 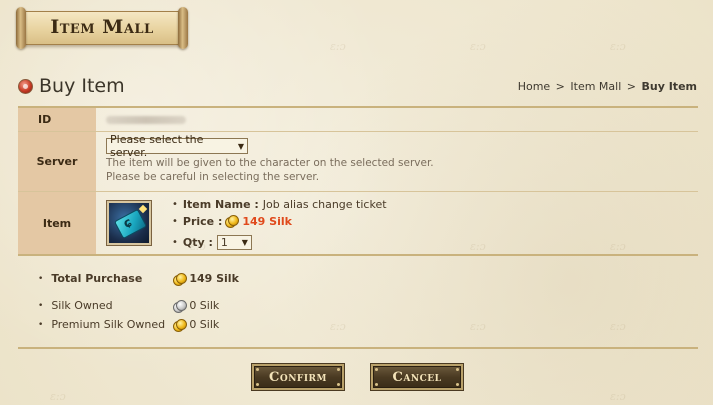 I want to click on silk-owned-value-wrap: 0 Silk, so click(x=195, y=306).